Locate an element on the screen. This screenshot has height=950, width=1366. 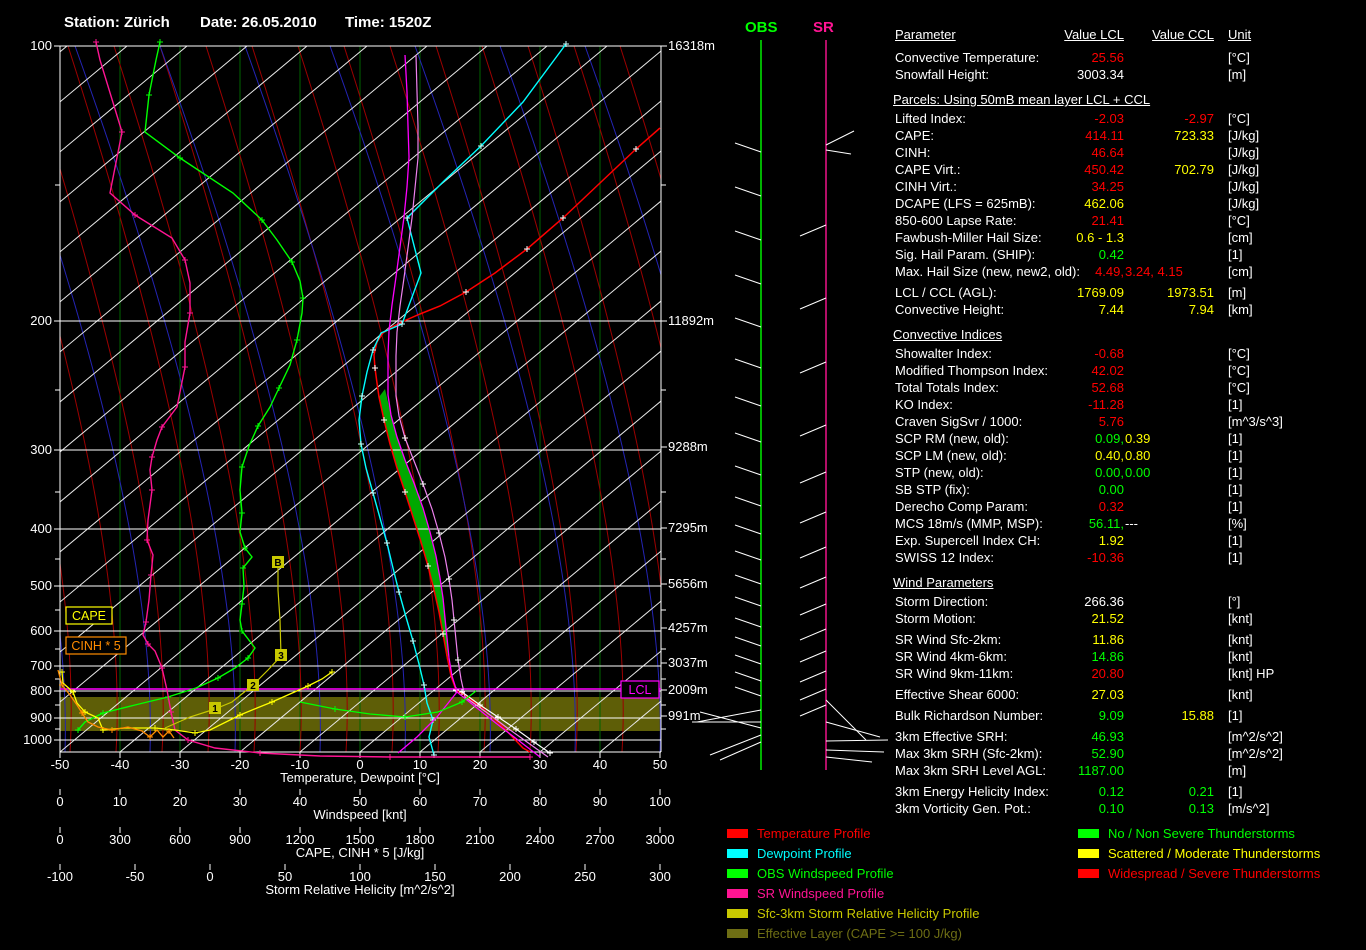
table-row: SCP LM (new, old): 0.40, 0.80 [1] is located at coordinates (1129, 455).